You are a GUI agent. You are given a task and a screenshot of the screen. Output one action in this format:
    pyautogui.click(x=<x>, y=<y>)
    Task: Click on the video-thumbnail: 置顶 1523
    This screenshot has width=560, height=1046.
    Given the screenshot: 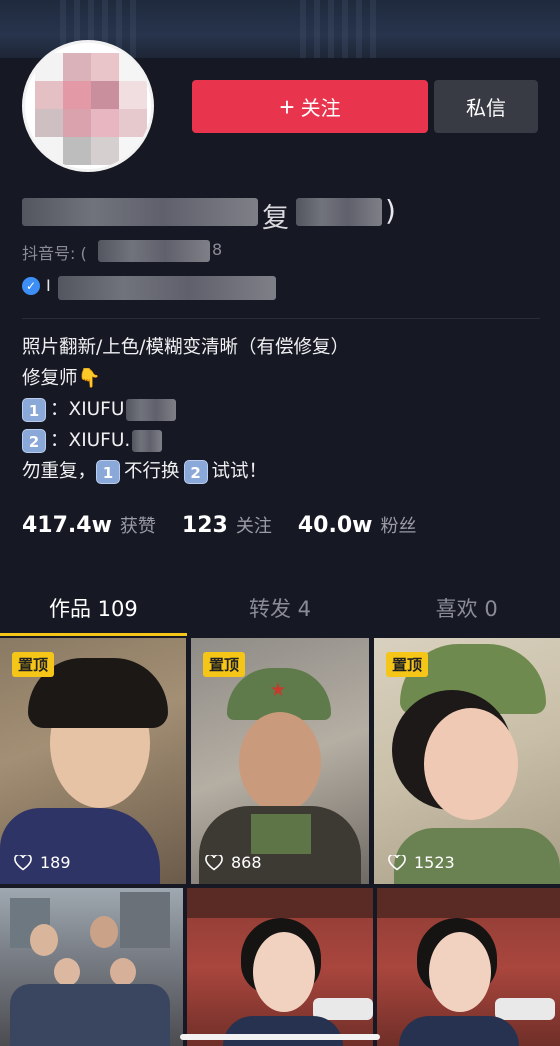 What is the action you would take?
    pyautogui.click(x=467, y=761)
    